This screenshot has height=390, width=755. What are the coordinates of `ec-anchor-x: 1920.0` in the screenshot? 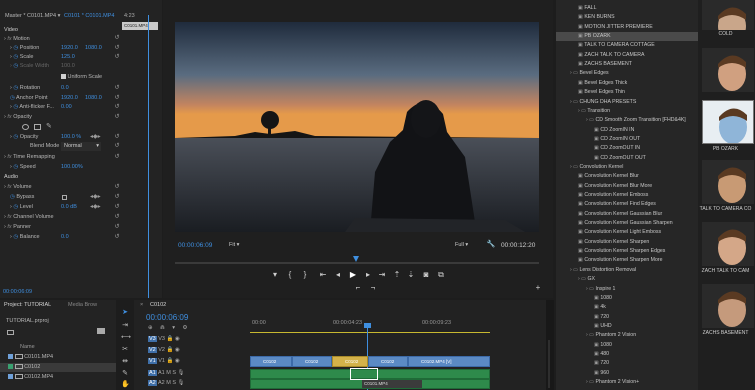 It's located at (69, 98).